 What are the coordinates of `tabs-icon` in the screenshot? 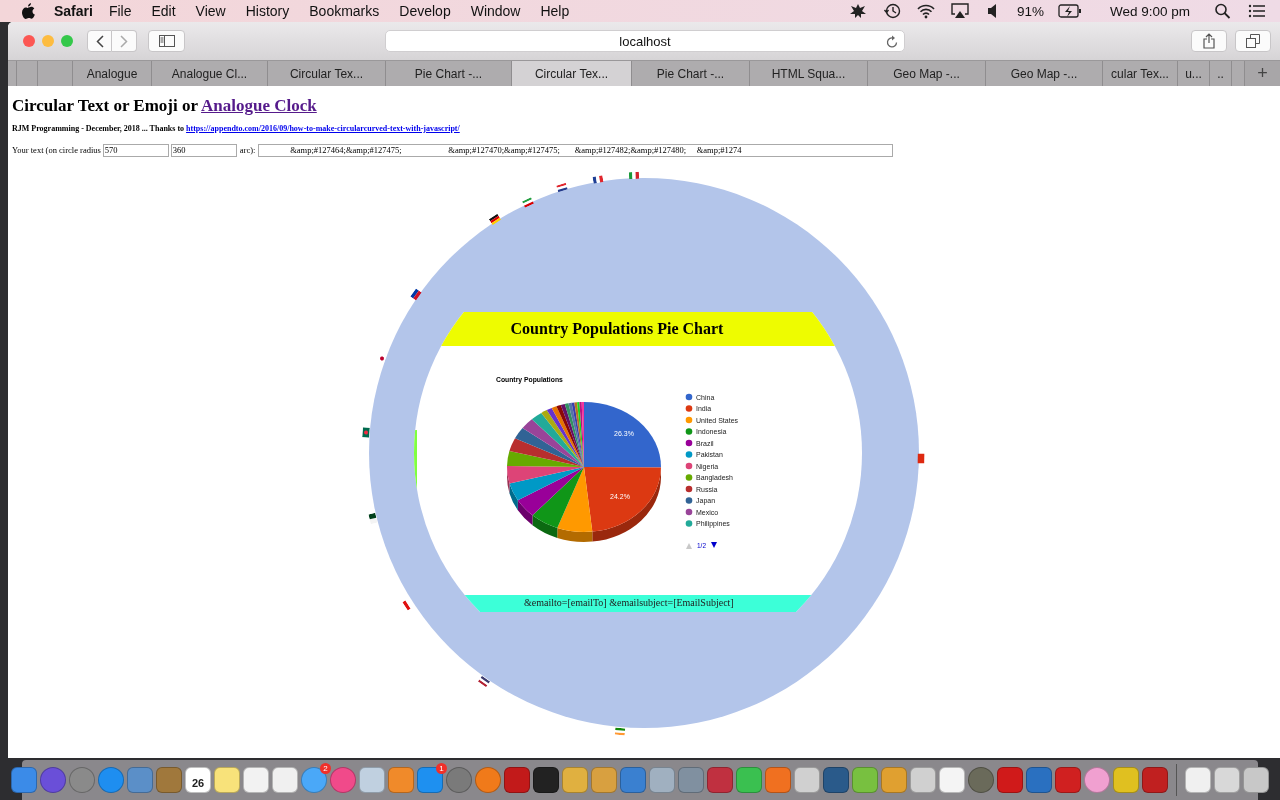 It's located at (1253, 41).